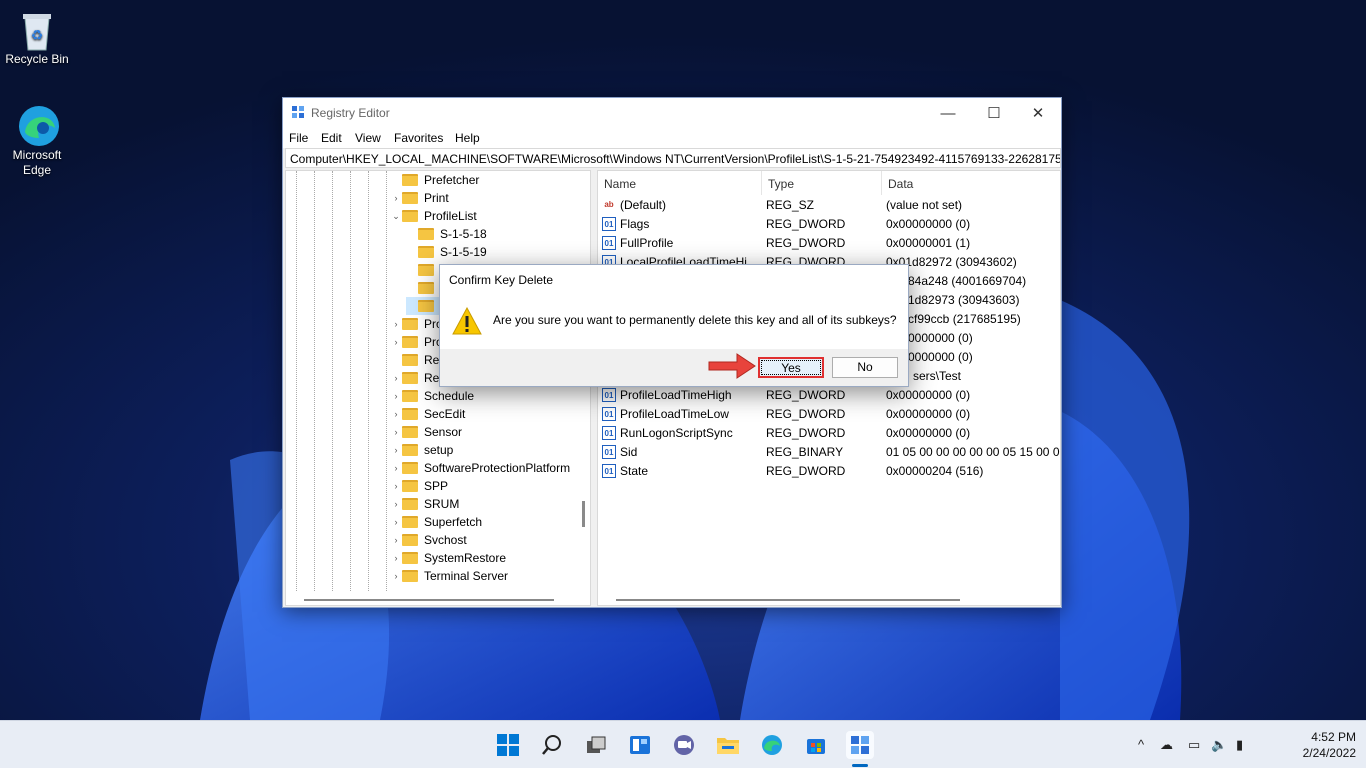  What do you see at coordinates (37, 37) in the screenshot?
I see `desktop-icon-recycle-bin: ♻ Recycle Bin` at bounding box center [37, 37].